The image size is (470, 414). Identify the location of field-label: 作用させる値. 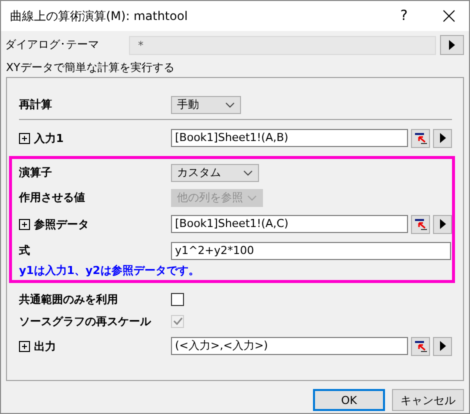
(52, 197).